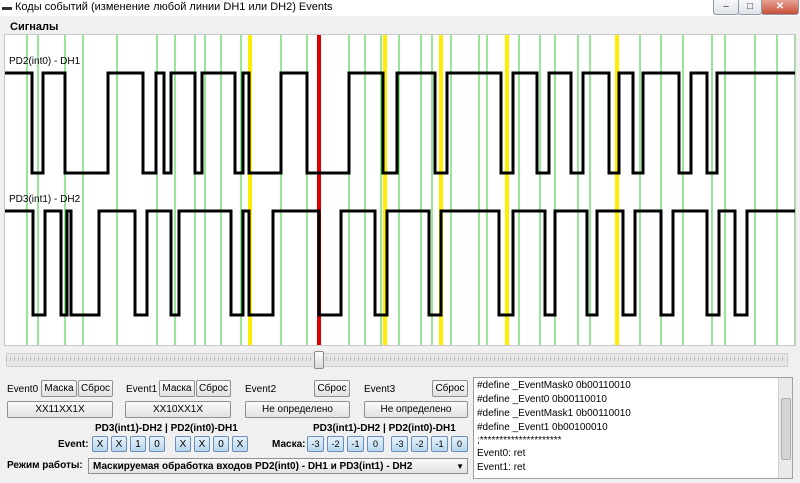 The height and width of the screenshot is (483, 800). I want to click on code-line: #define _EventMask1 0b00110010, so click(554, 413).